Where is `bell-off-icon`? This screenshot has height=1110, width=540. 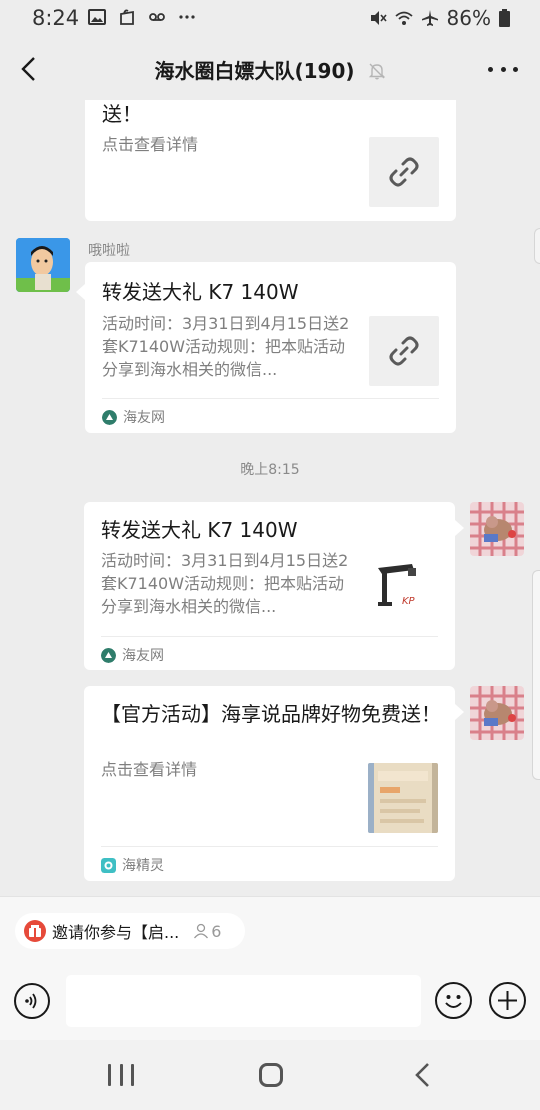 bell-off-icon is located at coordinates (376, 71).